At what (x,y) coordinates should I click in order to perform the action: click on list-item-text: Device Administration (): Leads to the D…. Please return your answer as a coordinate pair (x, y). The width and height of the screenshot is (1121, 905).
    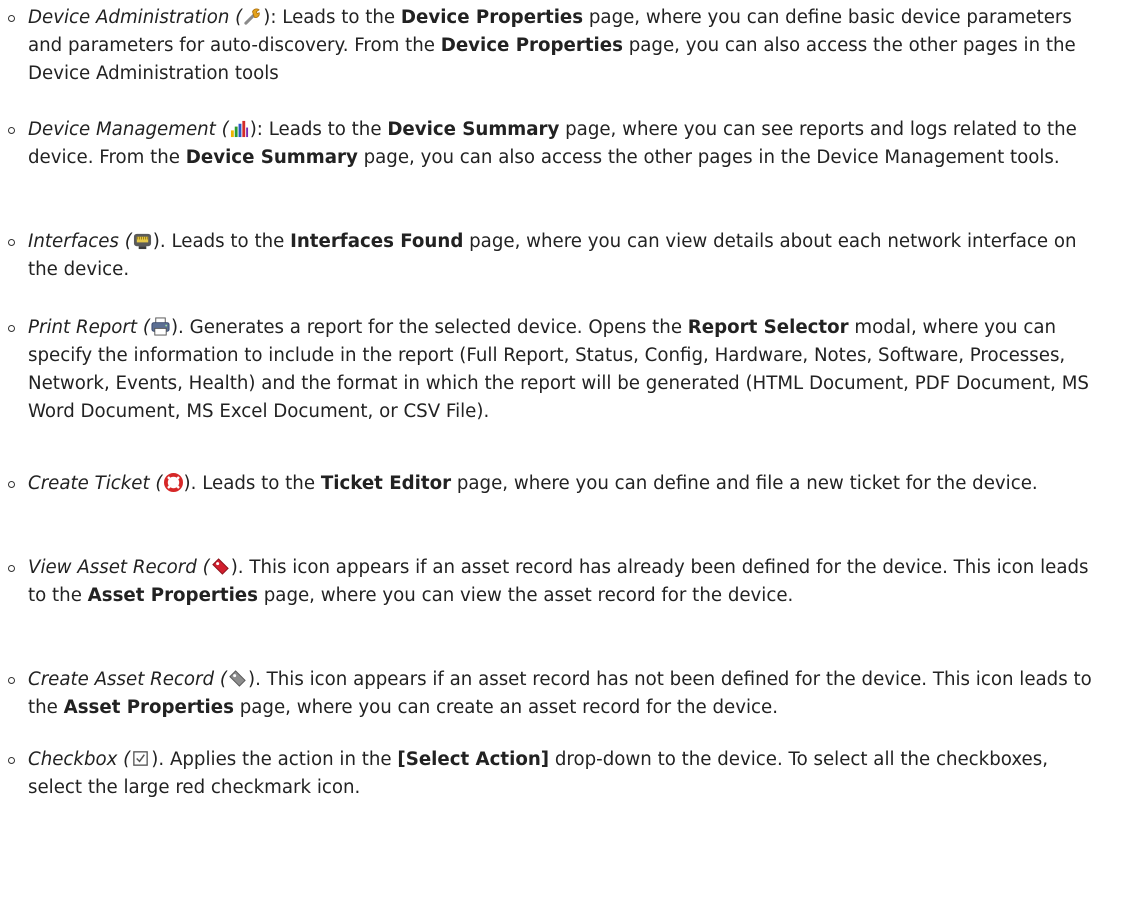
    Looking at the image, I should click on (552, 45).